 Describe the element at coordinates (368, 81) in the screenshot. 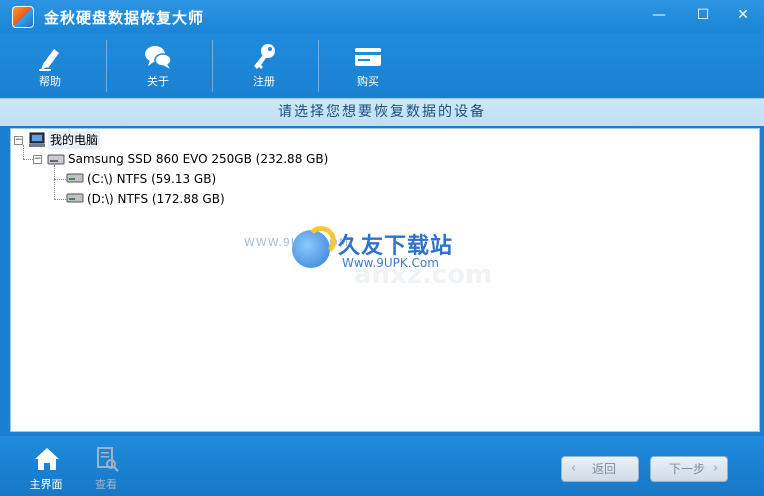

I see `buy-label: 购买` at that location.